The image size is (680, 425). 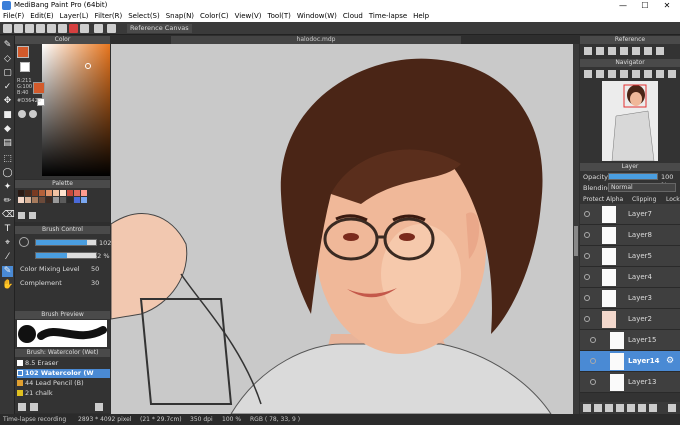 What do you see at coordinates (7, 243) in the screenshot?
I see `operation-tool-icon: ⌖` at bounding box center [7, 243].